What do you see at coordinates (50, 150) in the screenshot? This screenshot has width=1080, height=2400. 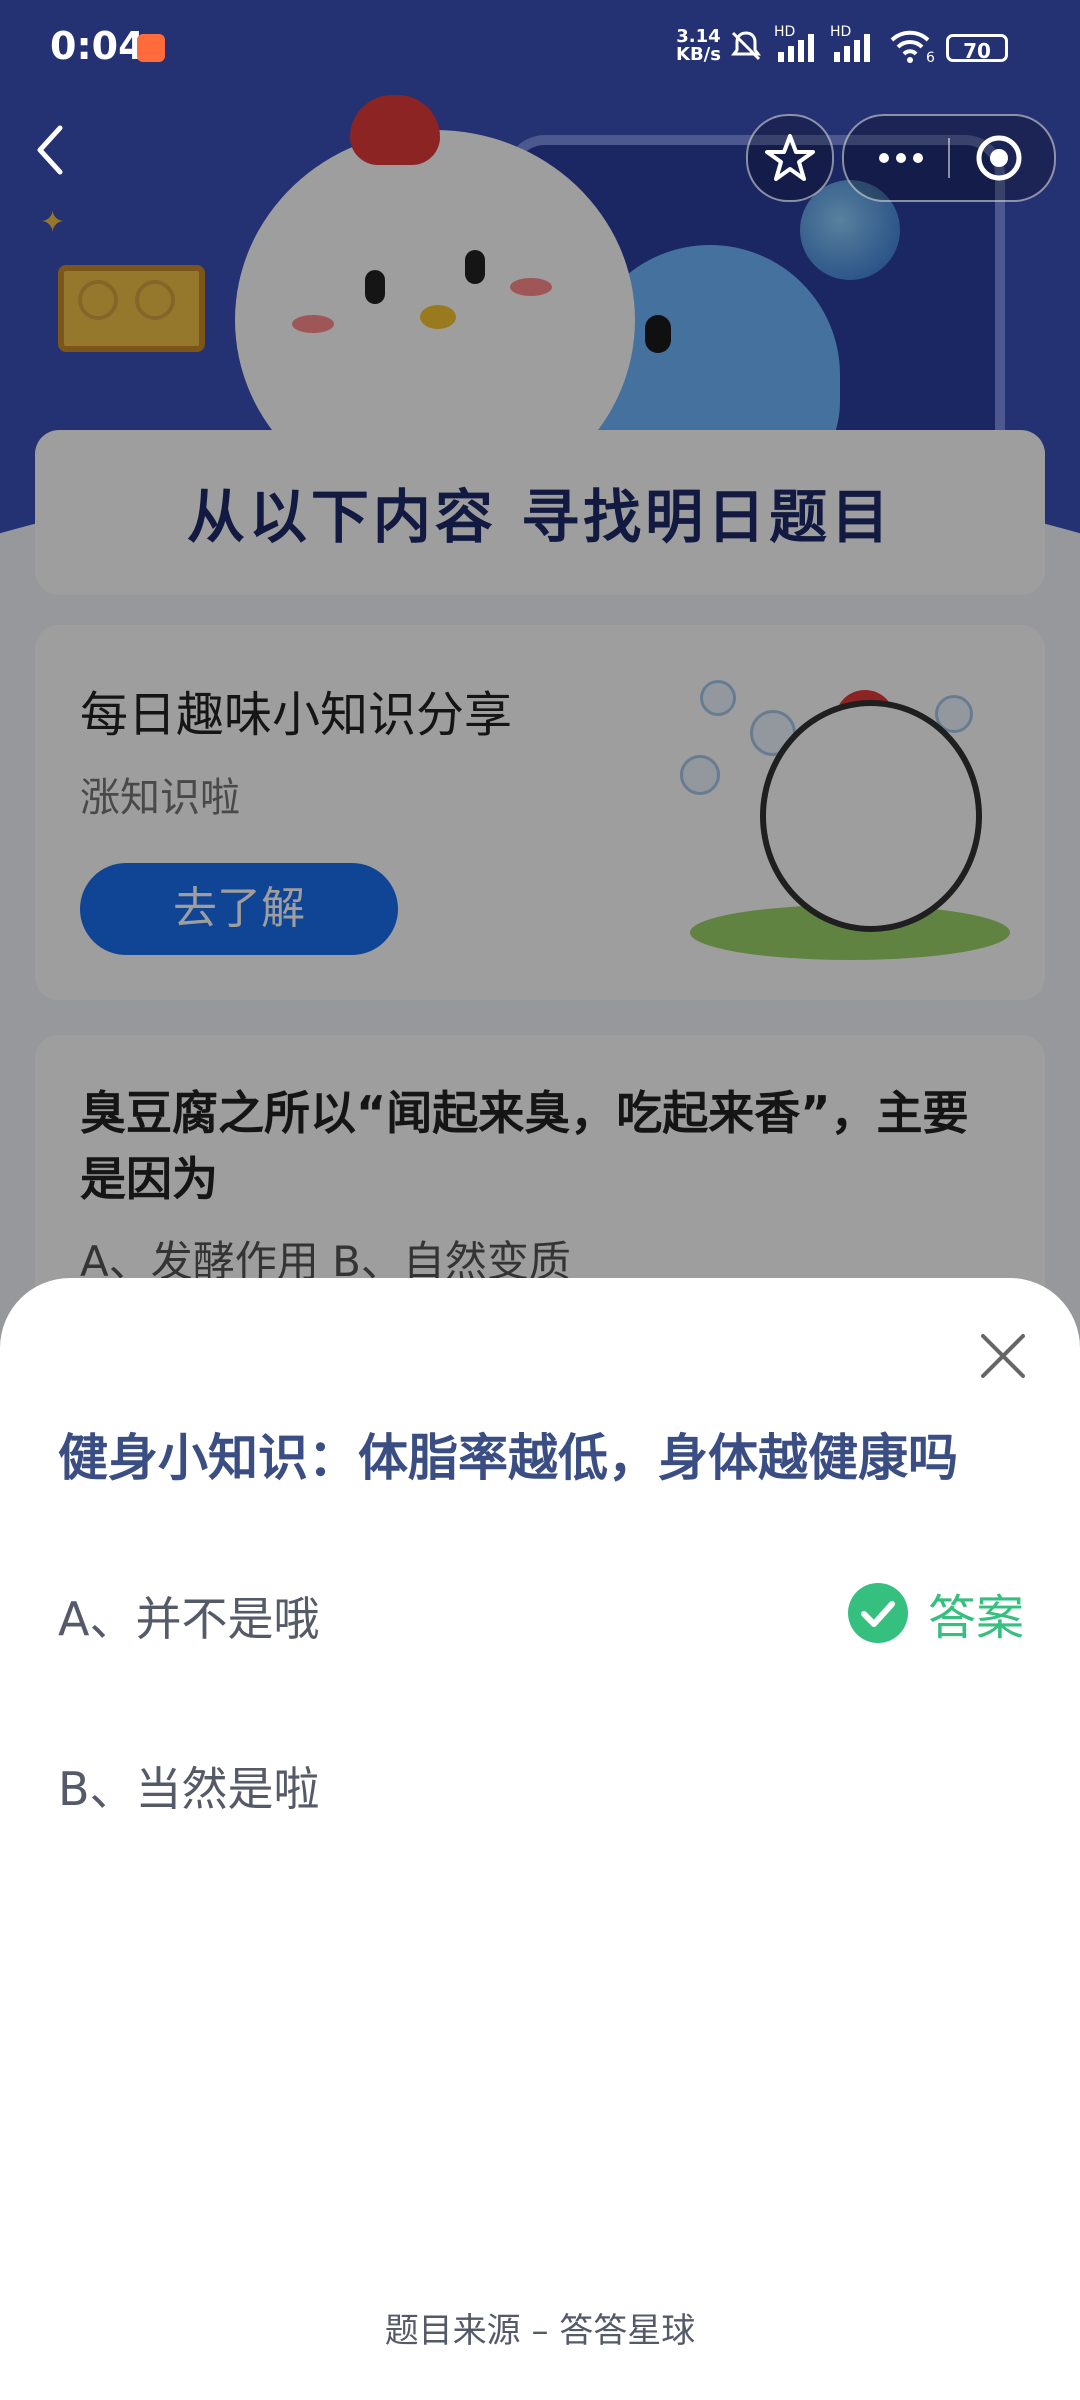 I see `chevron-left-icon` at bounding box center [50, 150].